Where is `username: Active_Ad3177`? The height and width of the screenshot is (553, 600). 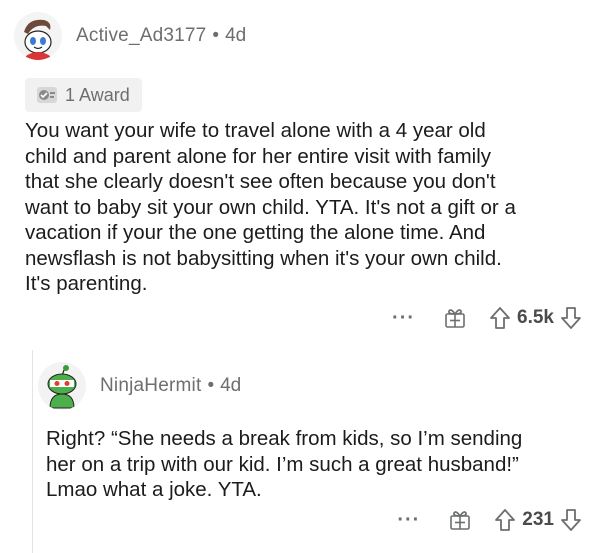
username: Active_Ad3177 is located at coordinates (141, 36).